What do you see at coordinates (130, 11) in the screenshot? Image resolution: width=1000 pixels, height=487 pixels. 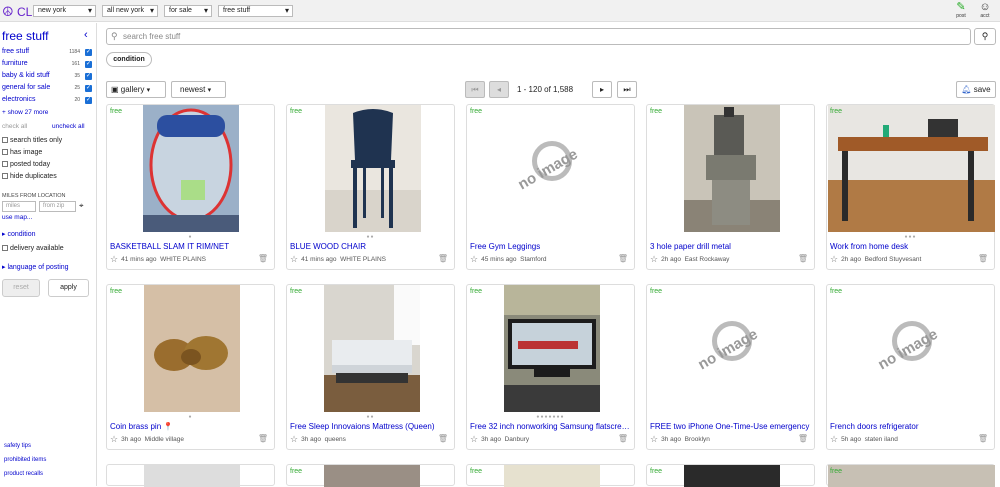 I see `subregion-select: all new york` at bounding box center [130, 11].